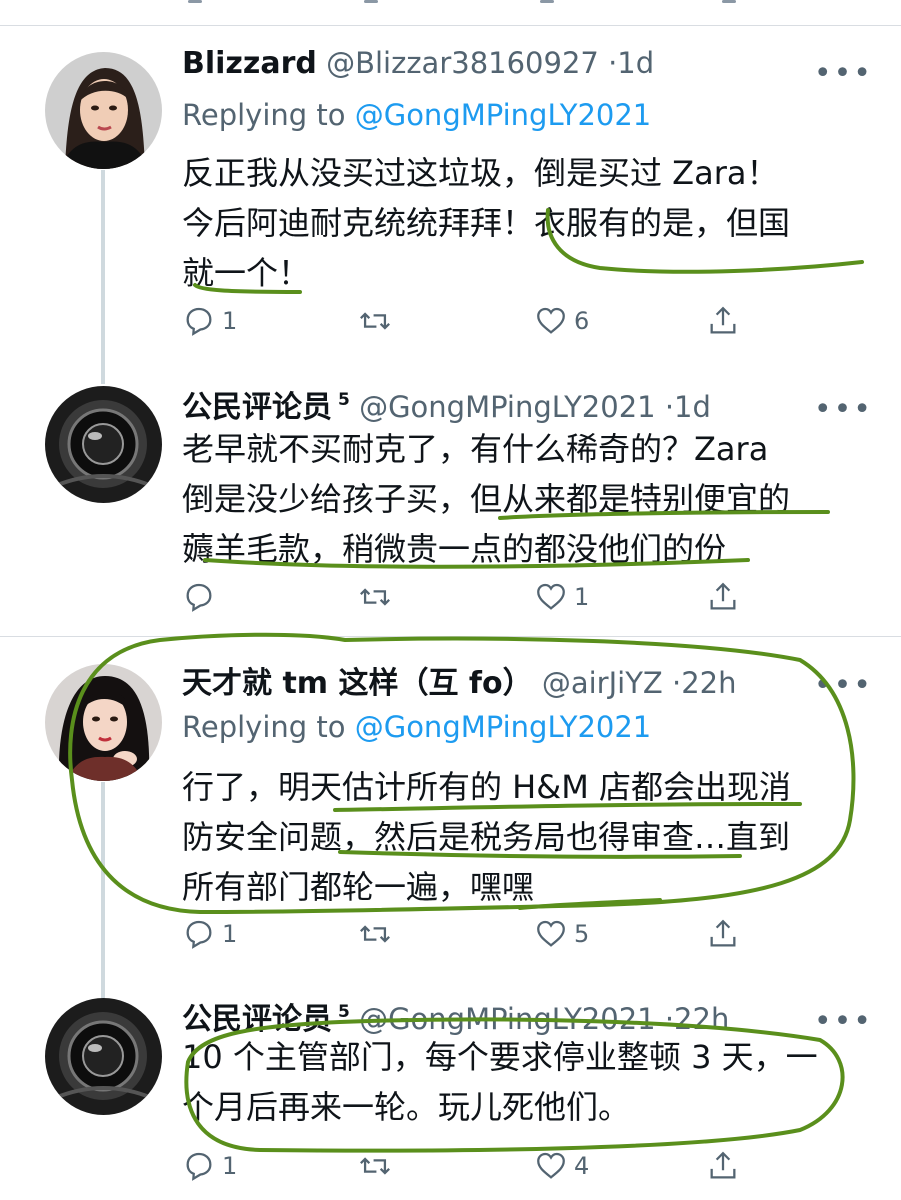  Describe the element at coordinates (582, 934) in the screenshot. I see `like-count: 5` at that location.